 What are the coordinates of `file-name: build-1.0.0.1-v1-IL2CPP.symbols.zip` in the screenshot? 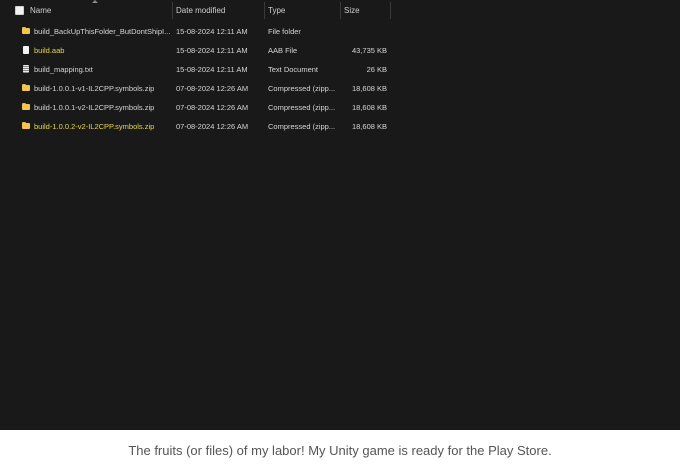 It's located at (94, 88).